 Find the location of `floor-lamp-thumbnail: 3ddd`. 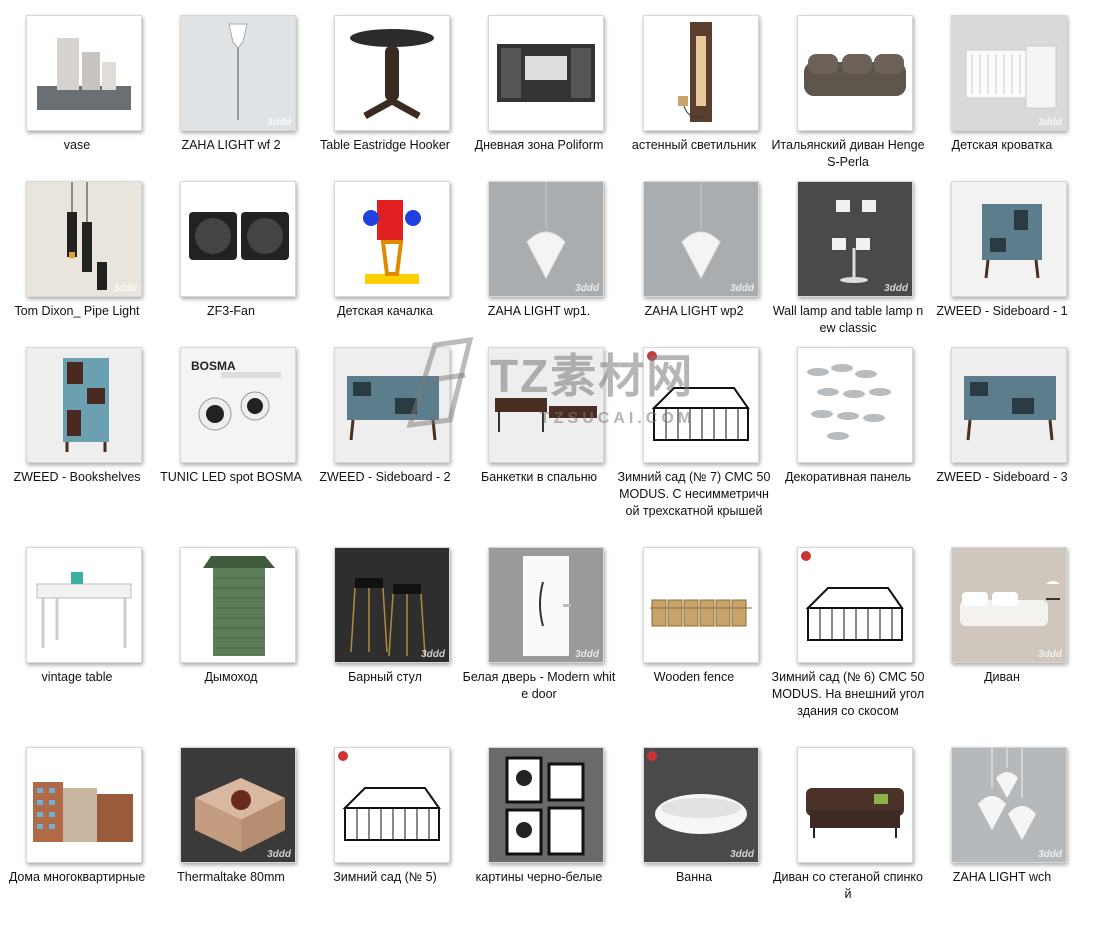

floor-lamp-thumbnail: 3ddd is located at coordinates (238, 73).